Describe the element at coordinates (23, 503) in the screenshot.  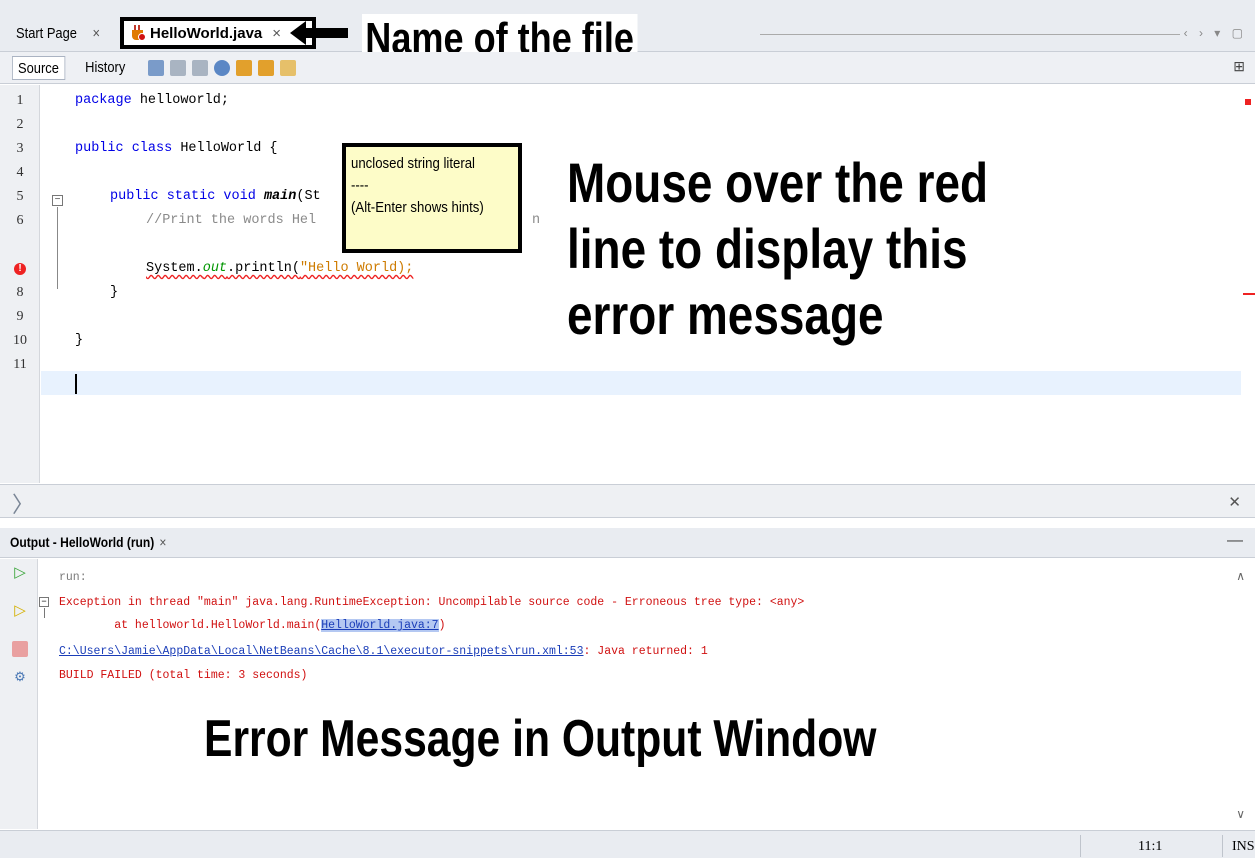
I see `chevron-right-icon: 〉` at that location.